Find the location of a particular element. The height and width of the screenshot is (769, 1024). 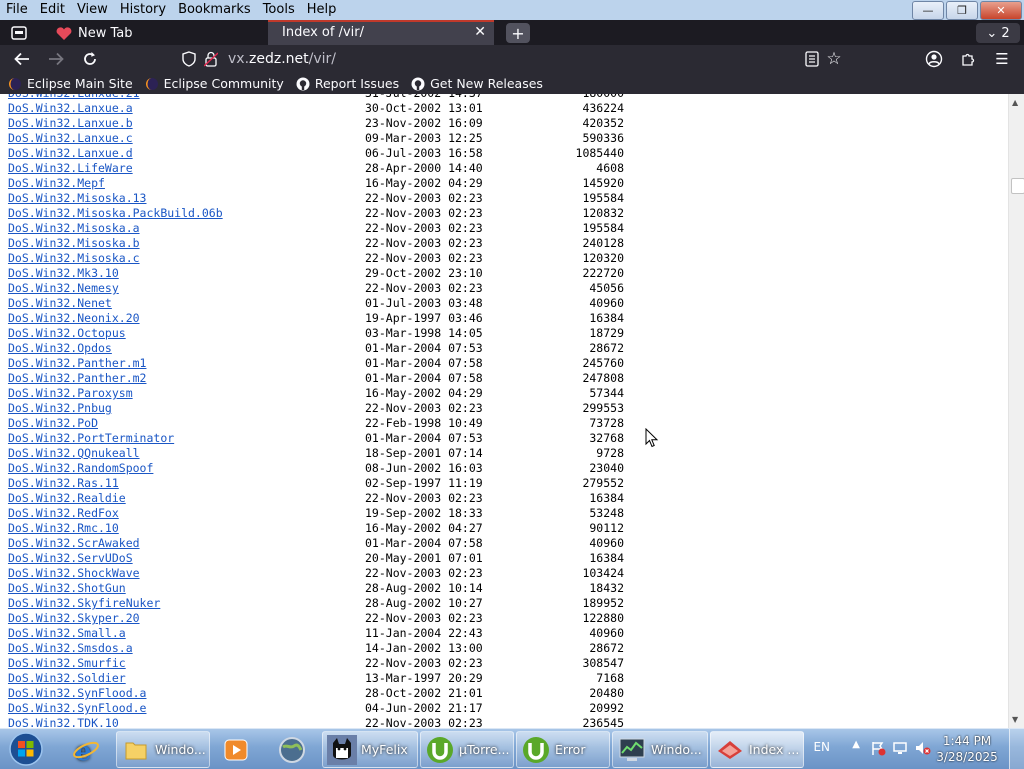

tab-new-tab: New Tab is located at coordinates (157, 33).